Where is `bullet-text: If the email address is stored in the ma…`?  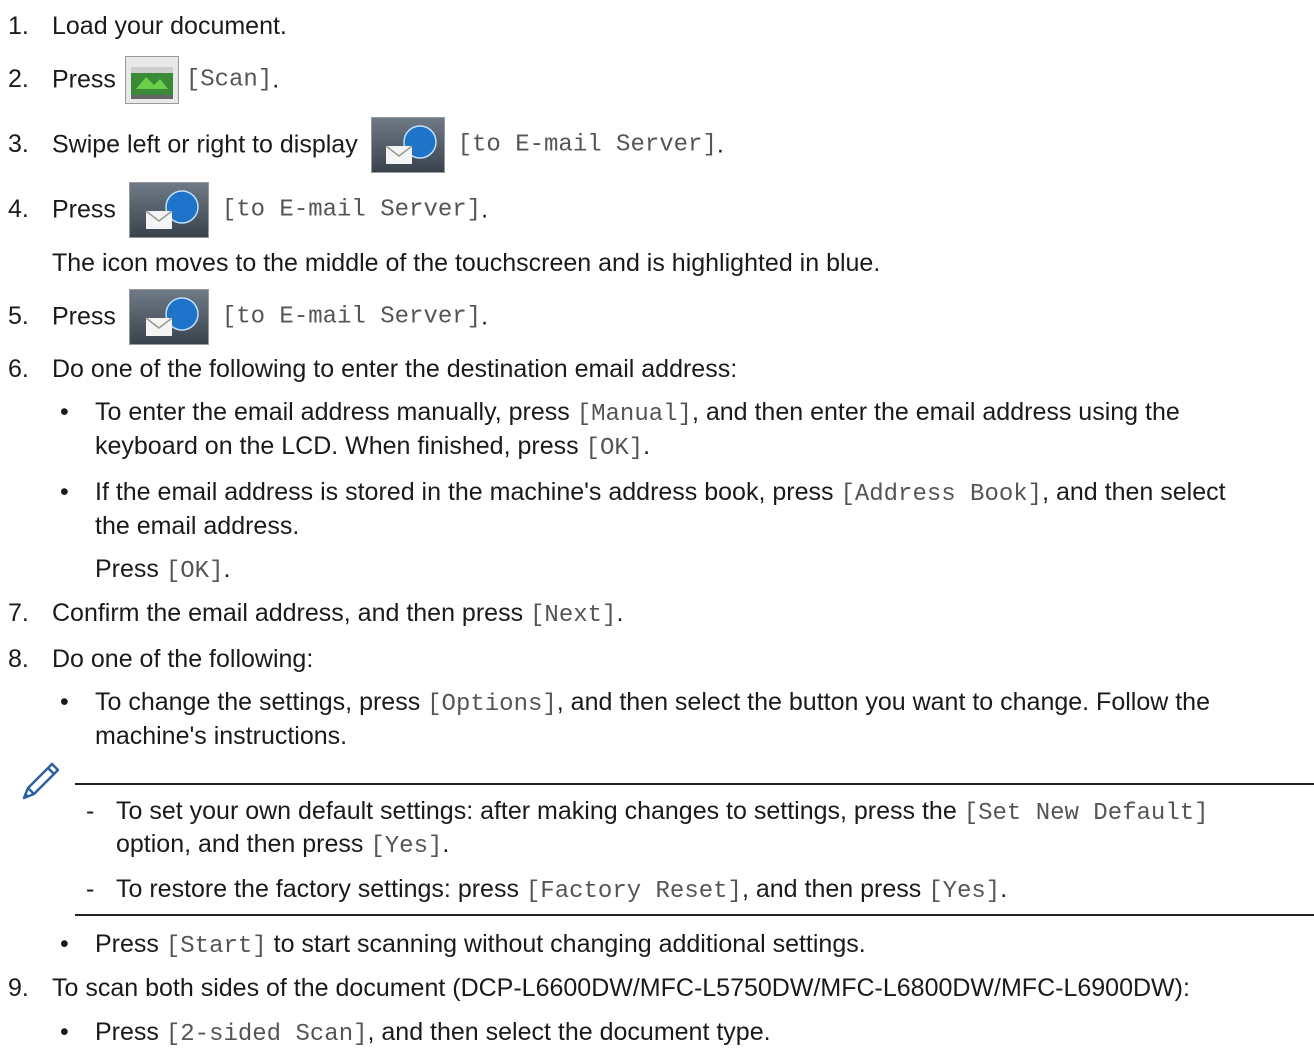
bullet-text: If the email address is stored in the ma… is located at coordinates (660, 493).